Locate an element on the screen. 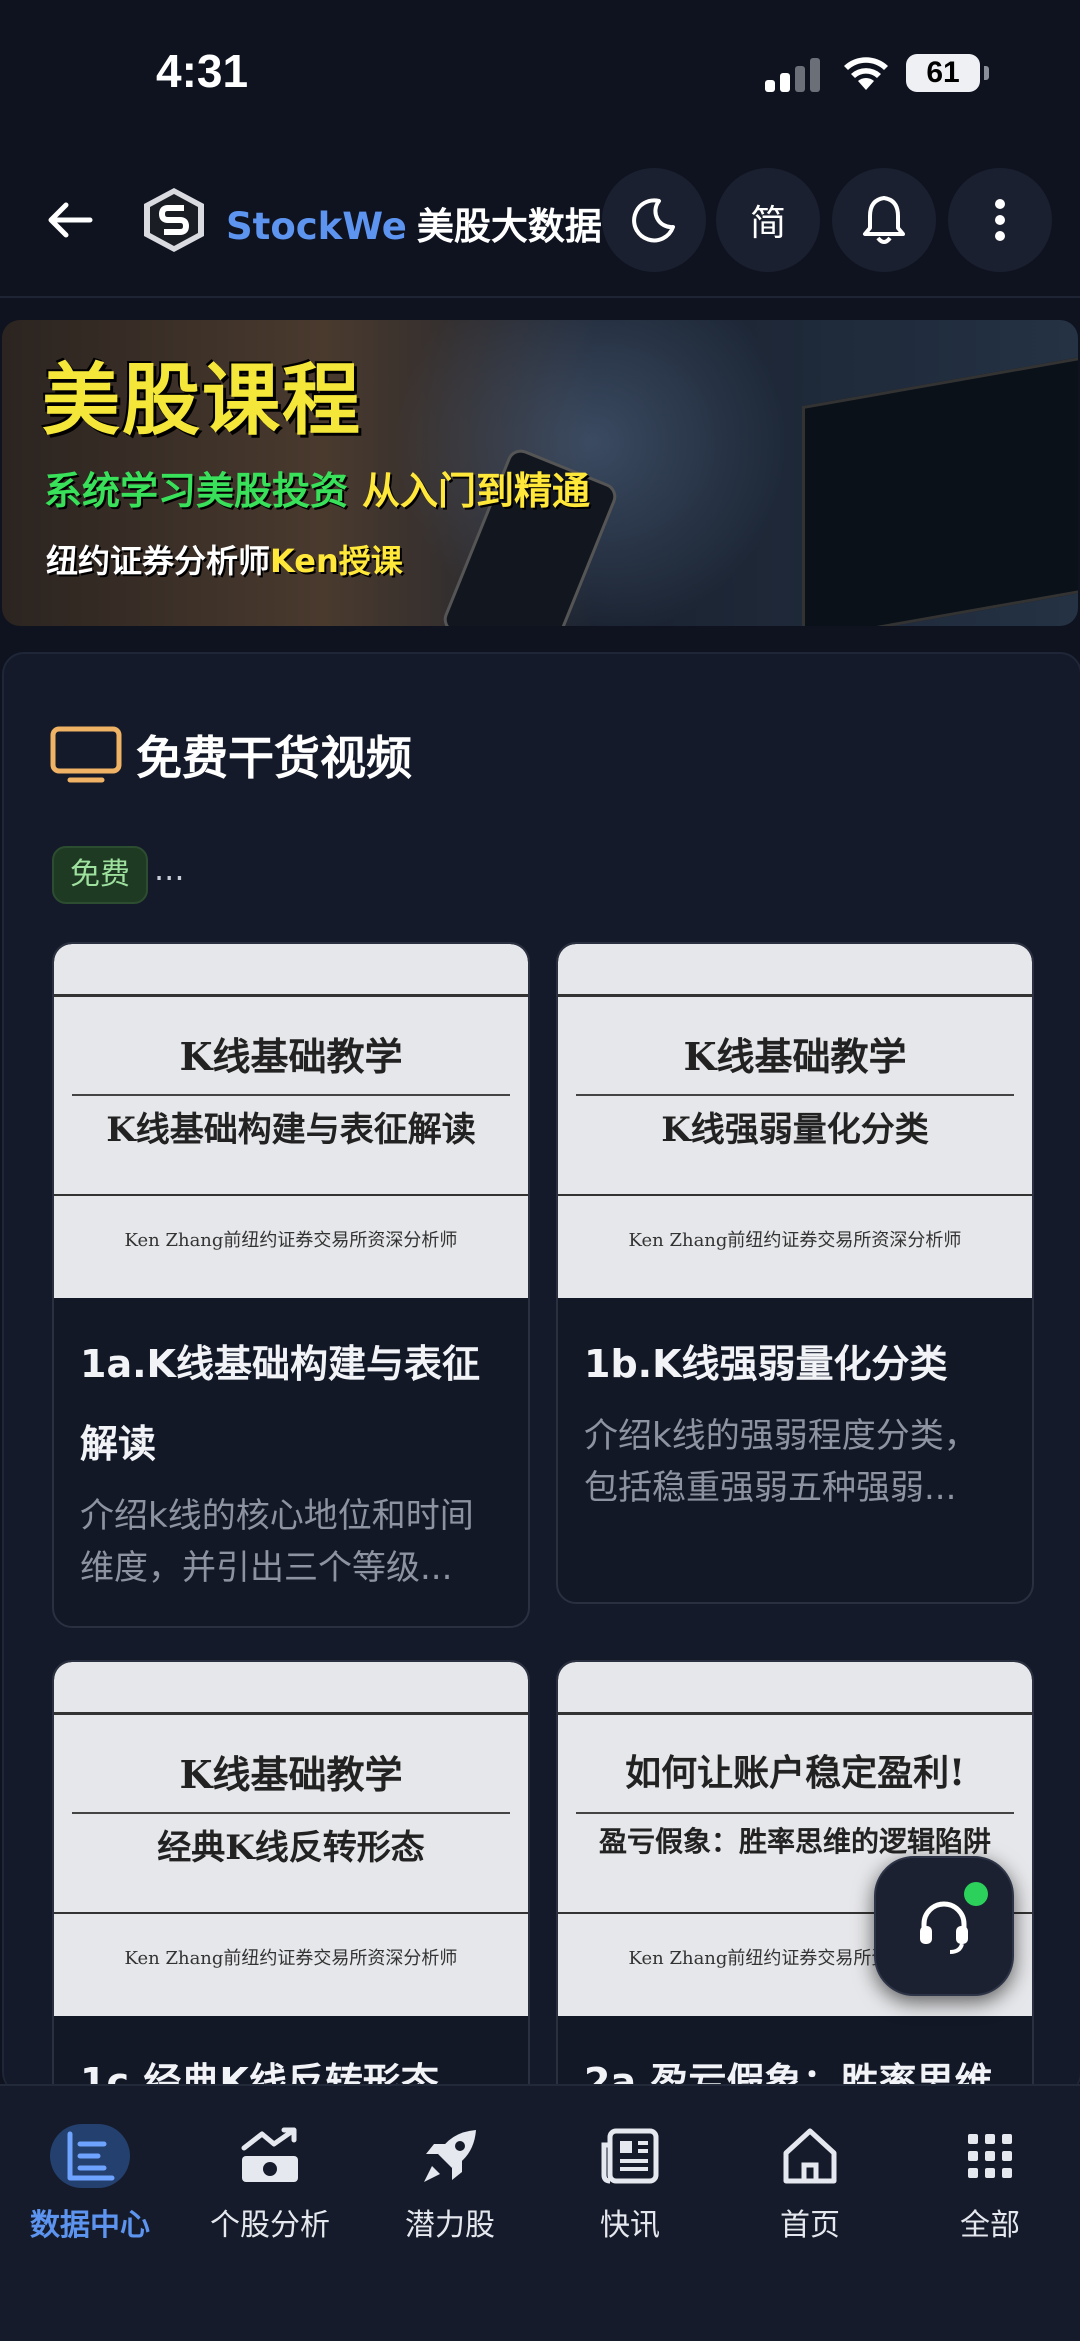 The width and height of the screenshot is (1080, 2341). section-header: 免费干货视频 is located at coordinates (231, 755).